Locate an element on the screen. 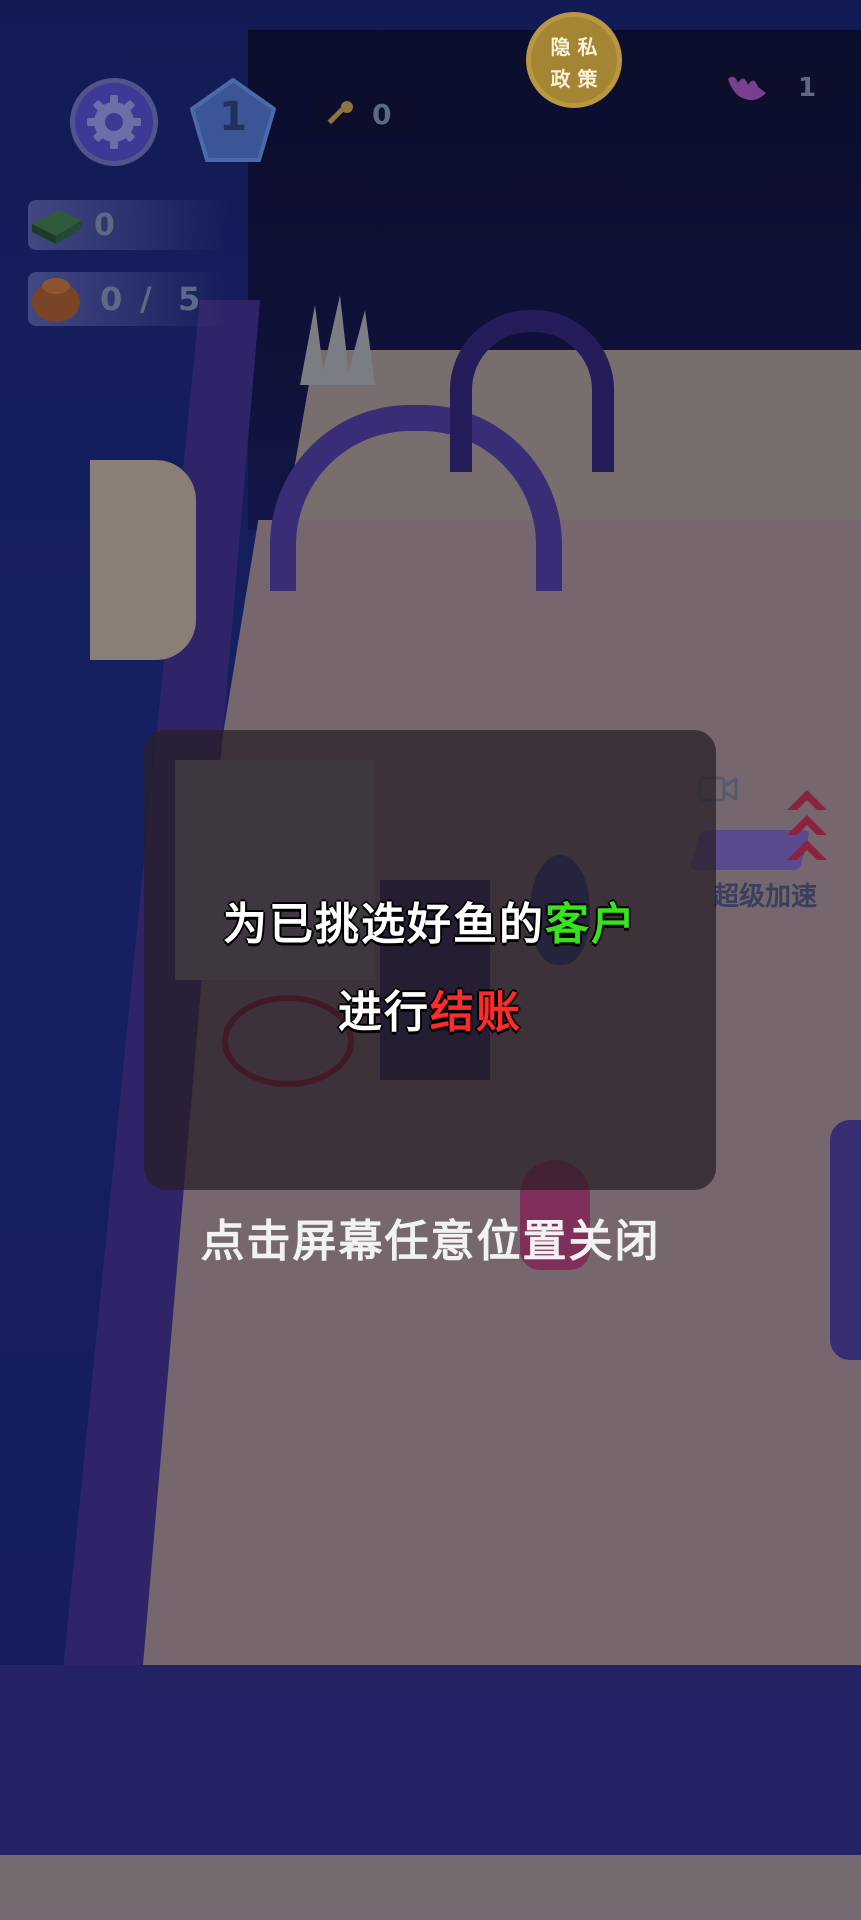 This screenshot has width=861, height=1920. tutorial-line-2: 进行结账 is located at coordinates (430, 1008).